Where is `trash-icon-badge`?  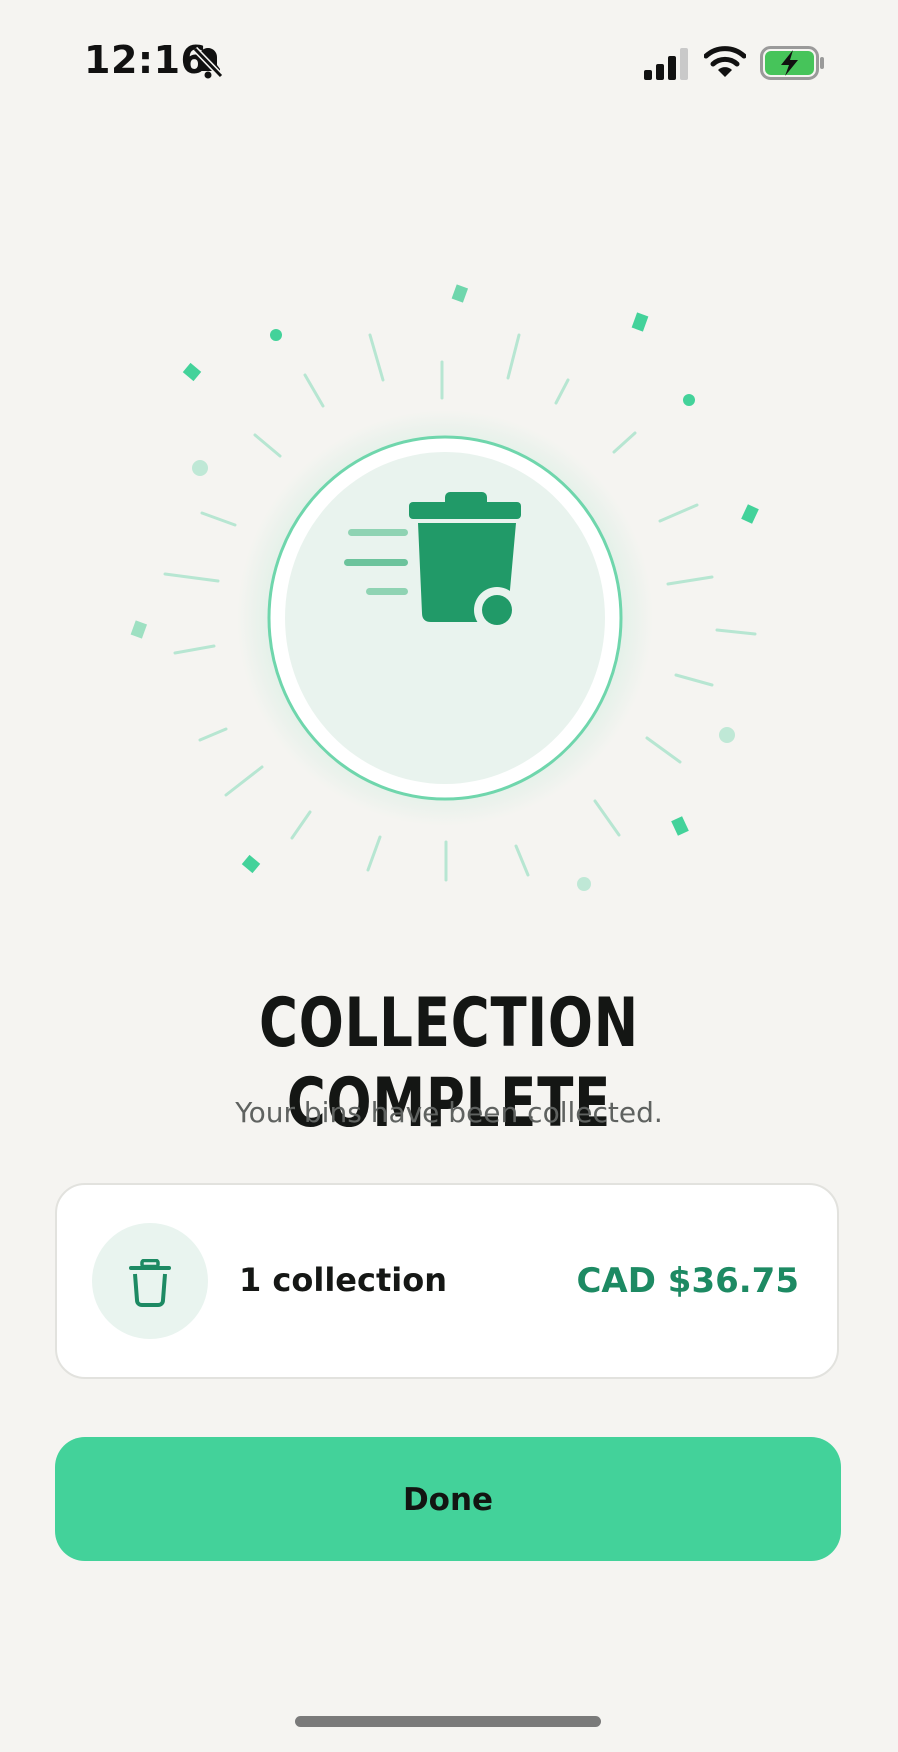 trash-icon-badge is located at coordinates (150, 1281).